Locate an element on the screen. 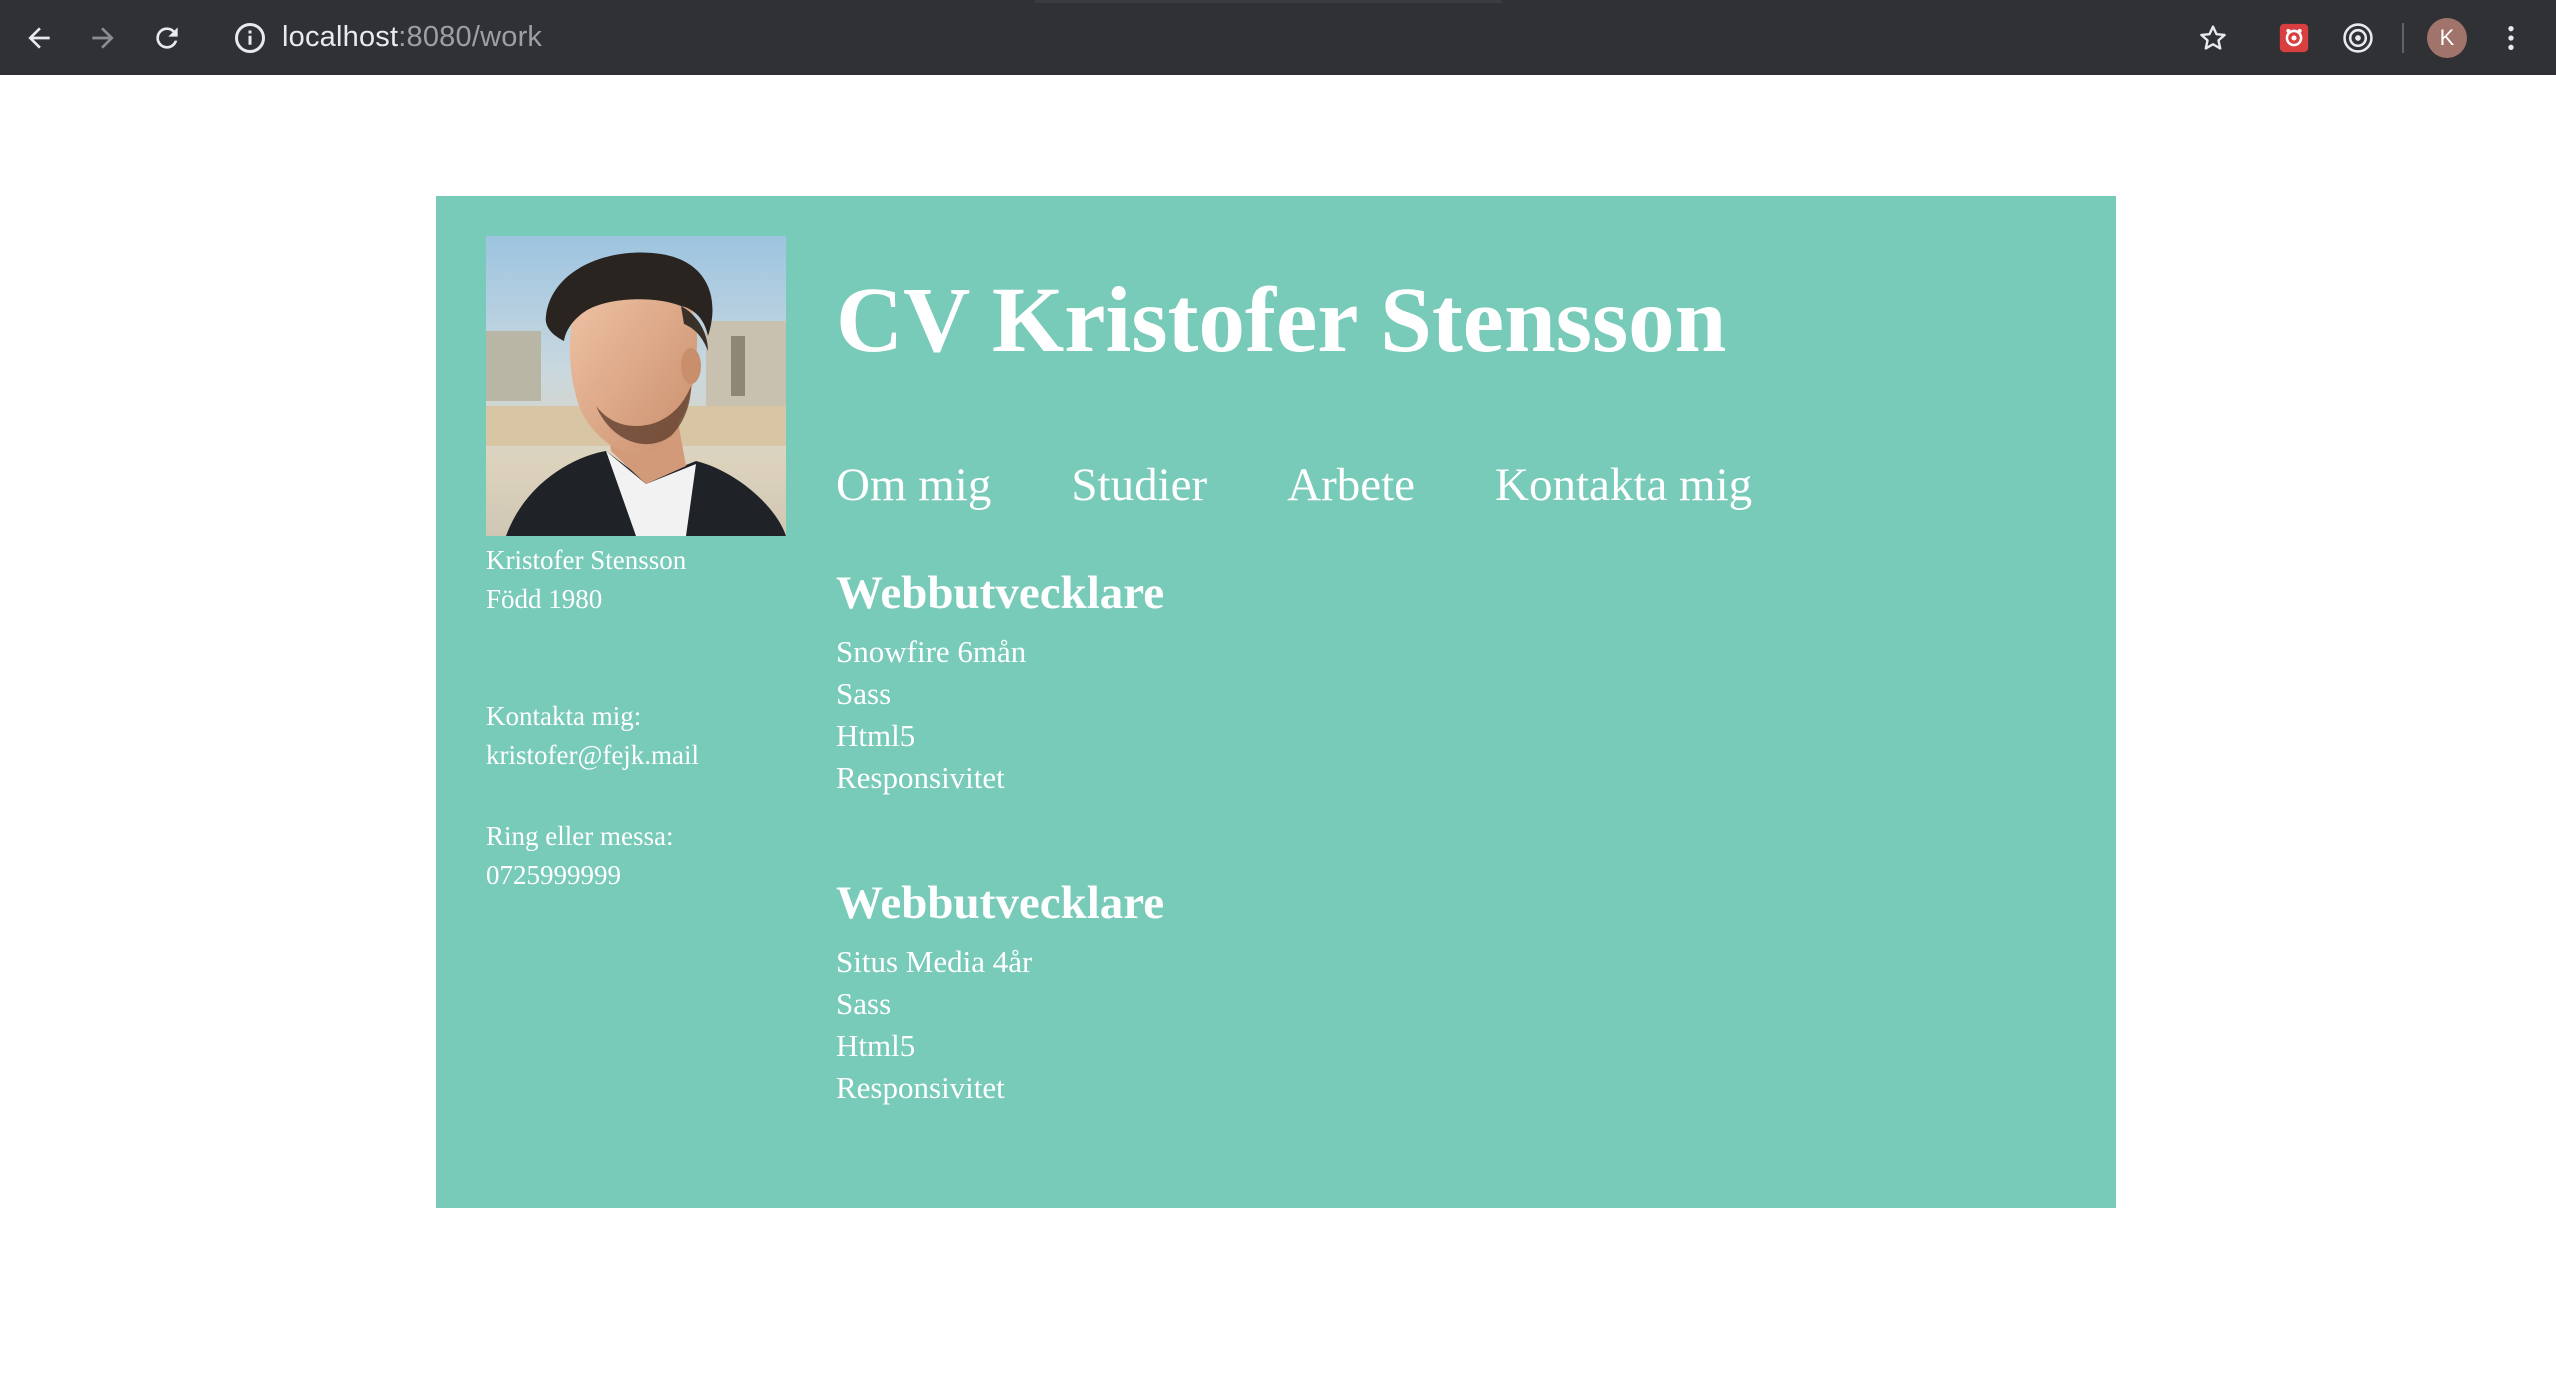 The height and width of the screenshot is (1396, 2556). reload-icon is located at coordinates (167, 38).